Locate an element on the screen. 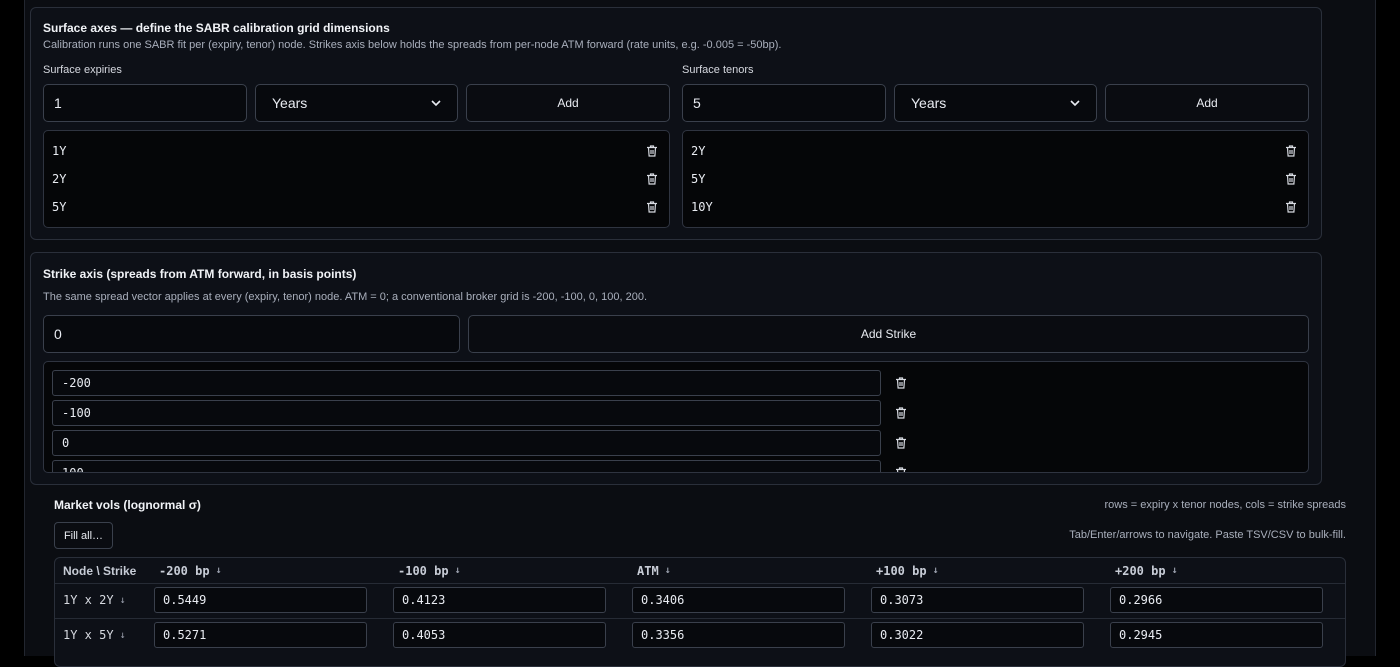  expiry-value-input: 1 is located at coordinates (145, 103).